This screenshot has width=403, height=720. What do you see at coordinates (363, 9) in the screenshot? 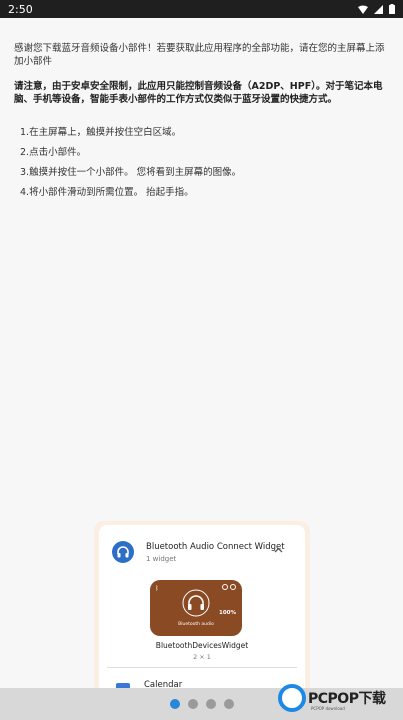
I see `wifi-icon` at bounding box center [363, 9].